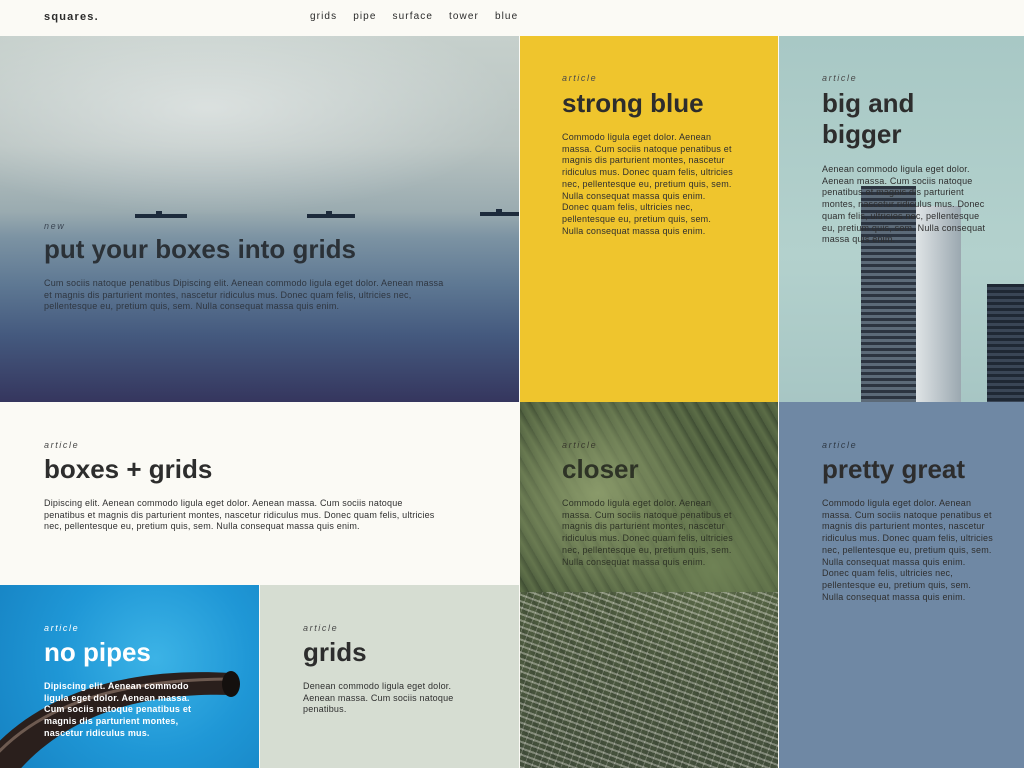 The height and width of the screenshot is (768, 1024). What do you see at coordinates (600, 469) in the screenshot?
I see `tile-title: closer` at bounding box center [600, 469].